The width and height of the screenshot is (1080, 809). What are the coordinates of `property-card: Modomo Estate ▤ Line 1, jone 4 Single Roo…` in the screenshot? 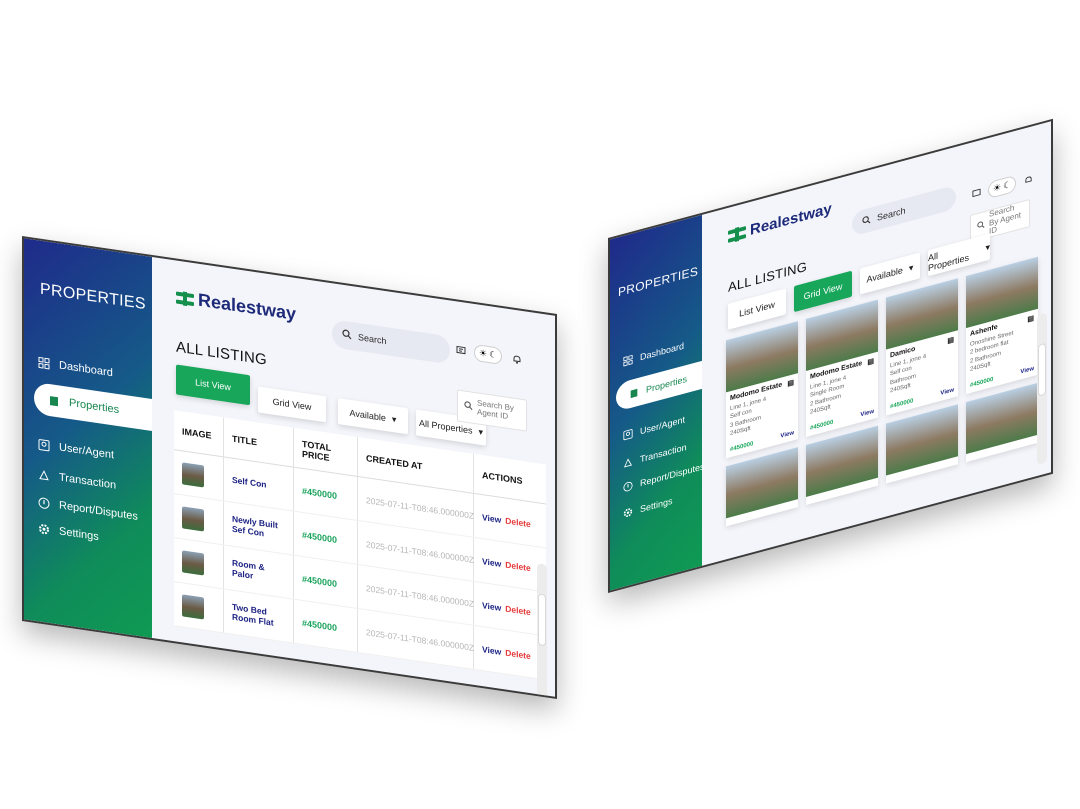 It's located at (842, 368).